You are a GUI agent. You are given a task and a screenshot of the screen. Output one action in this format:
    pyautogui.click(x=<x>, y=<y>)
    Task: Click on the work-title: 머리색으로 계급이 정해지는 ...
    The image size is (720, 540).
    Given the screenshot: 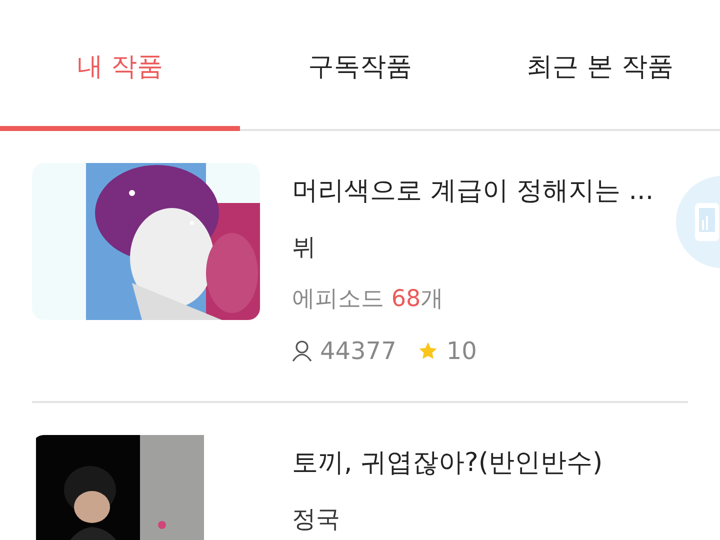 What is the action you would take?
    pyautogui.click(x=473, y=191)
    